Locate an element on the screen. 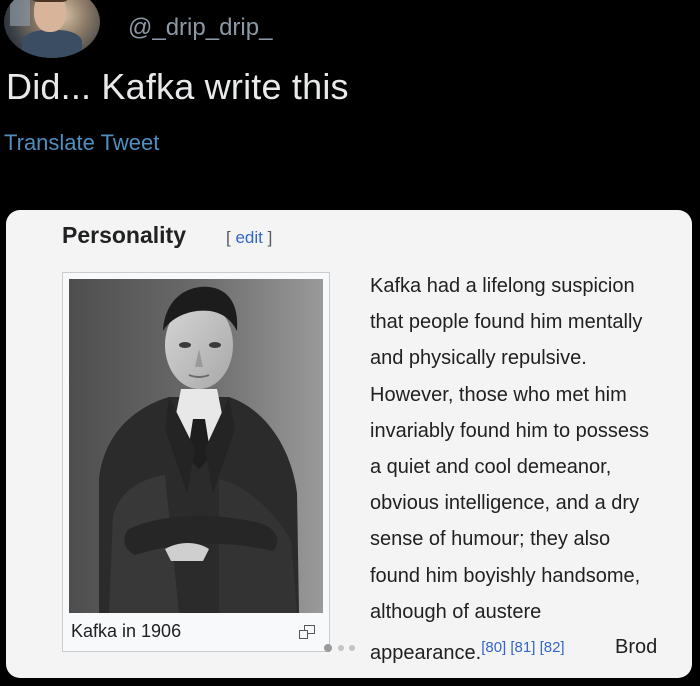 This screenshot has height=686, width=700. avatar-background-sign is located at coordinates (20, 13).